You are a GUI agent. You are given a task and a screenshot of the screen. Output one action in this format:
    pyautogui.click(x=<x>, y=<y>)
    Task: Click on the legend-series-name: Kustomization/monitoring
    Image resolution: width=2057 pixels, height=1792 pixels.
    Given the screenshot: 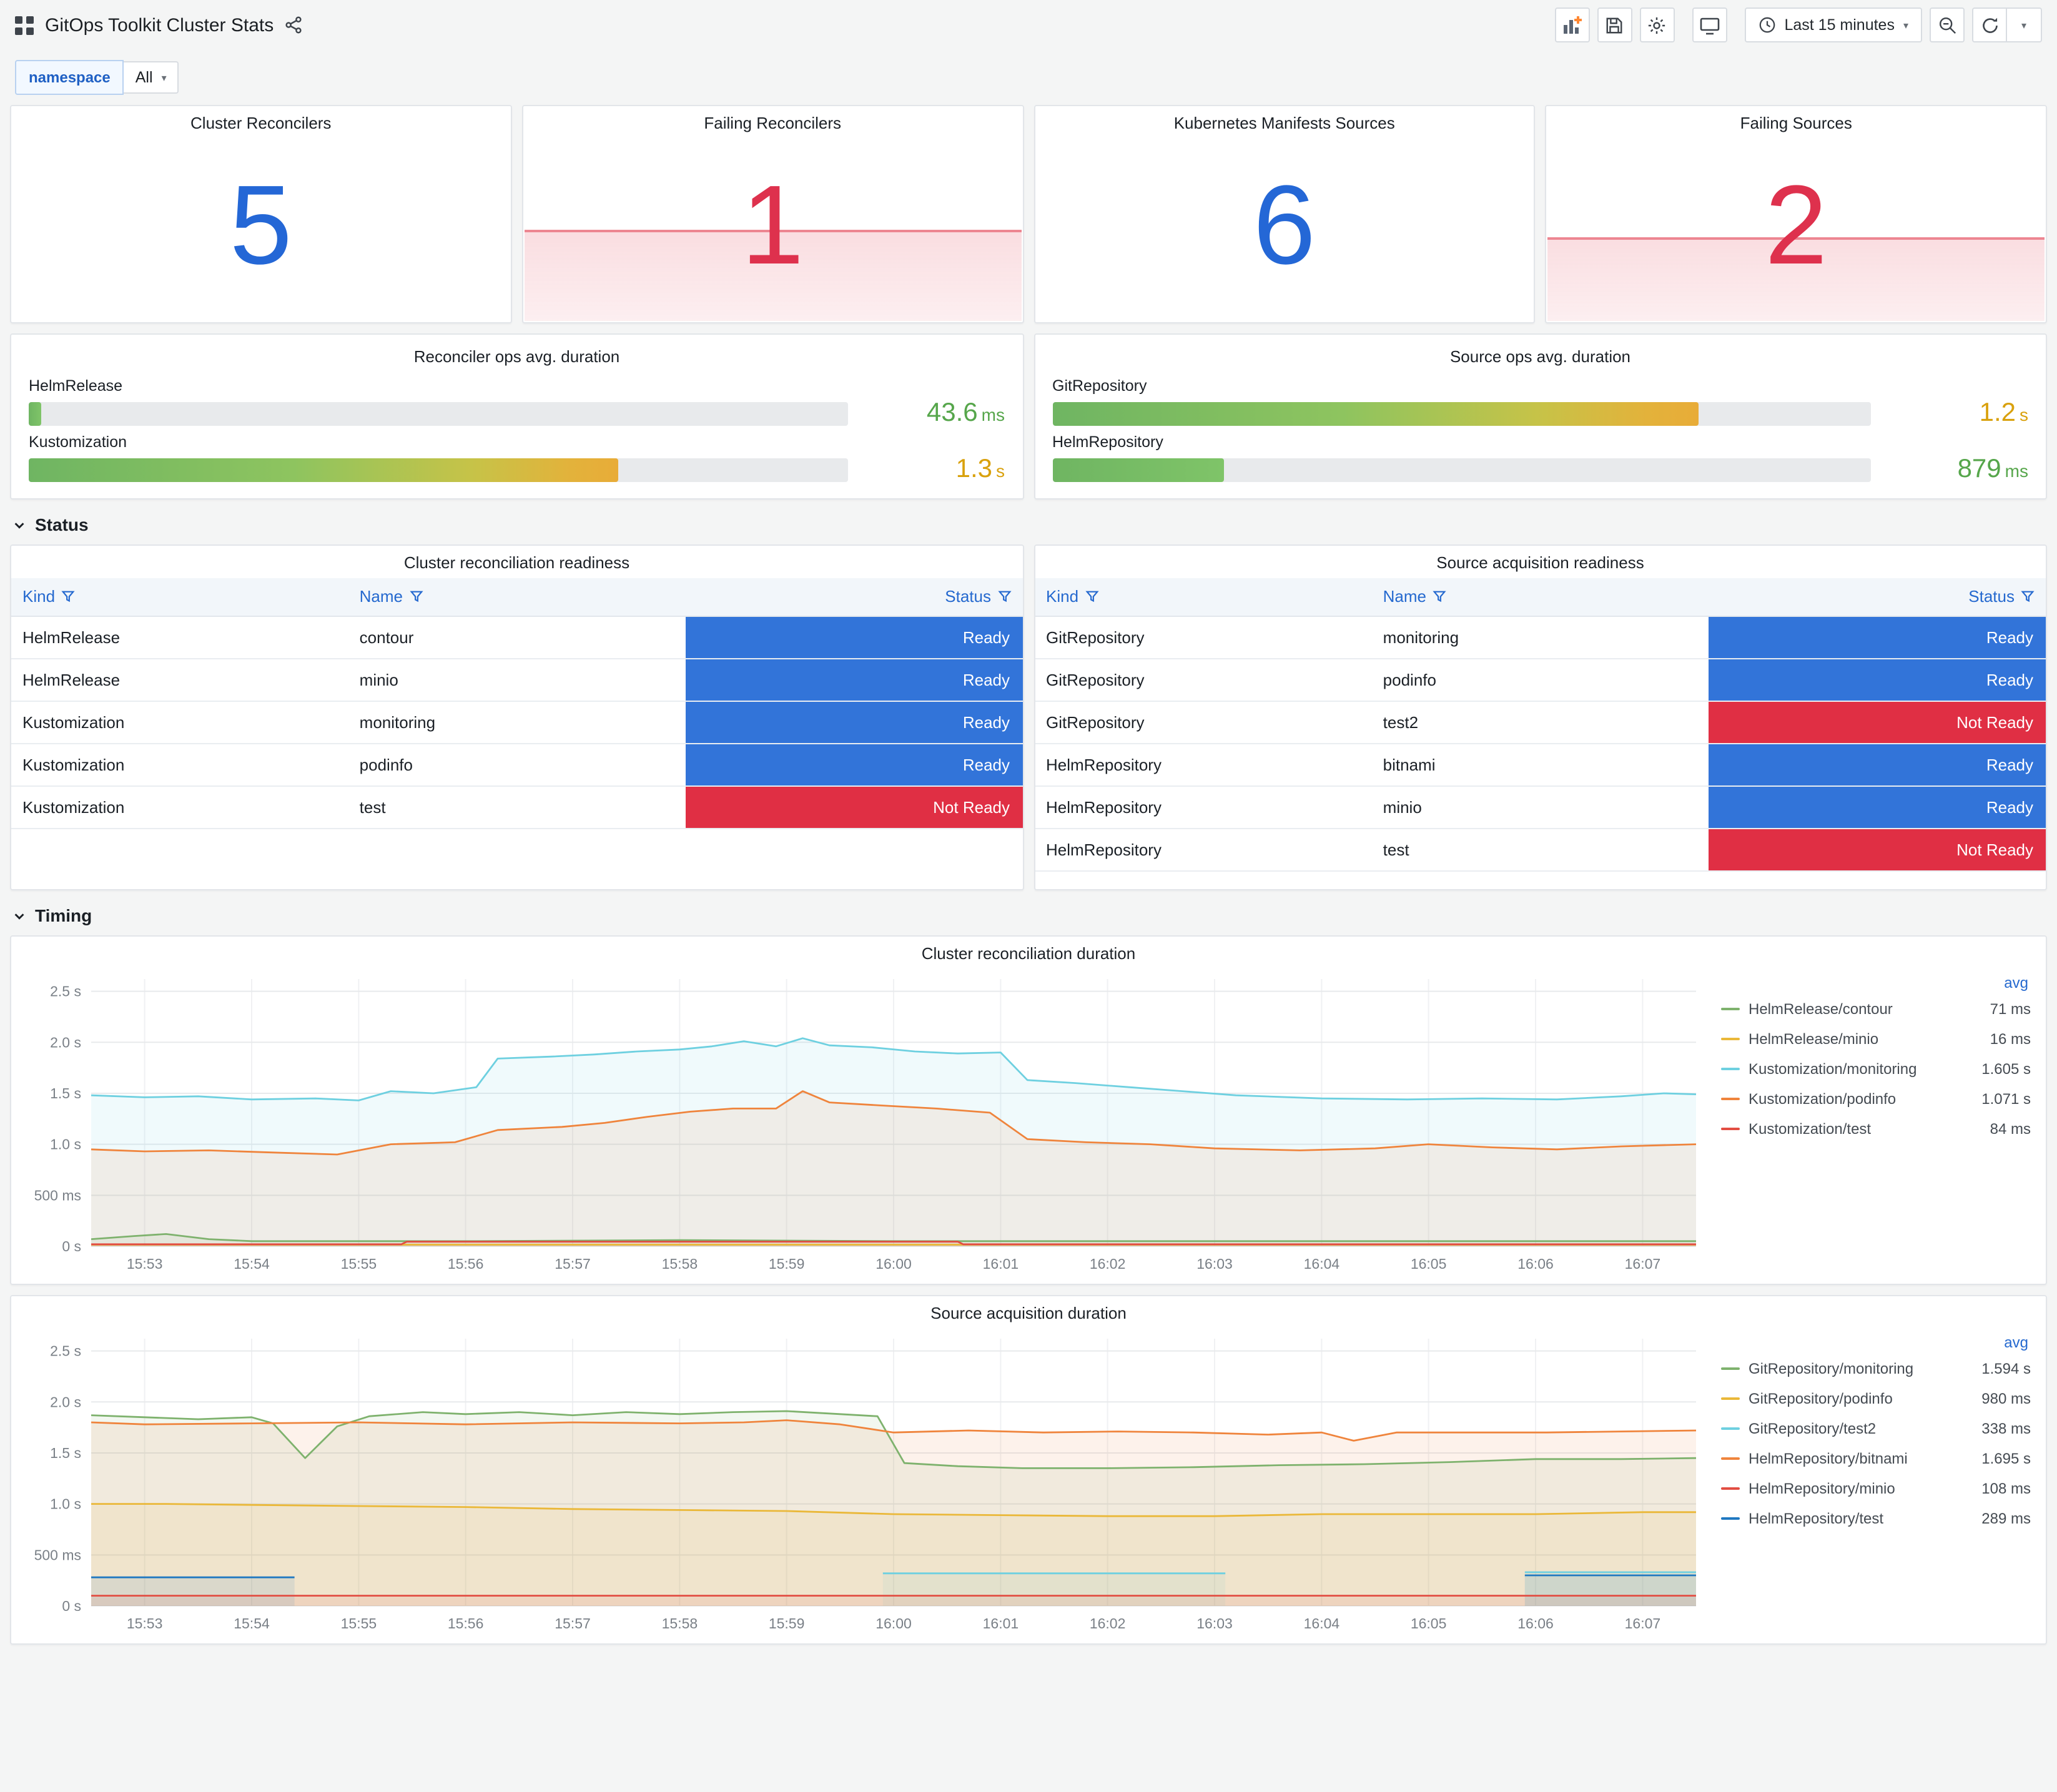 What is the action you would take?
    pyautogui.click(x=1833, y=1069)
    